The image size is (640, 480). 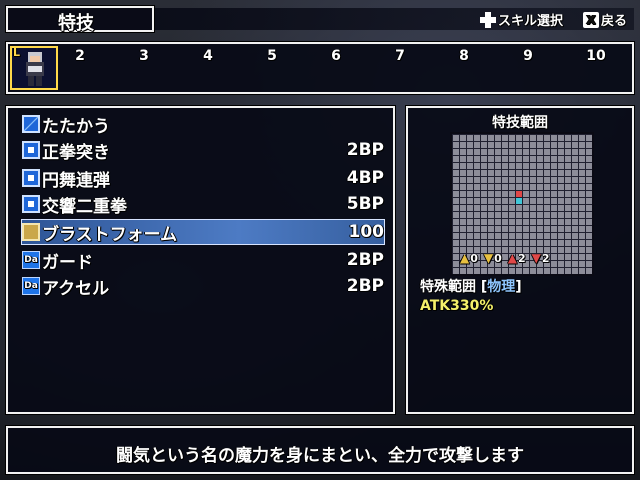 I want to click on dpad-icon, so click(x=488, y=19).